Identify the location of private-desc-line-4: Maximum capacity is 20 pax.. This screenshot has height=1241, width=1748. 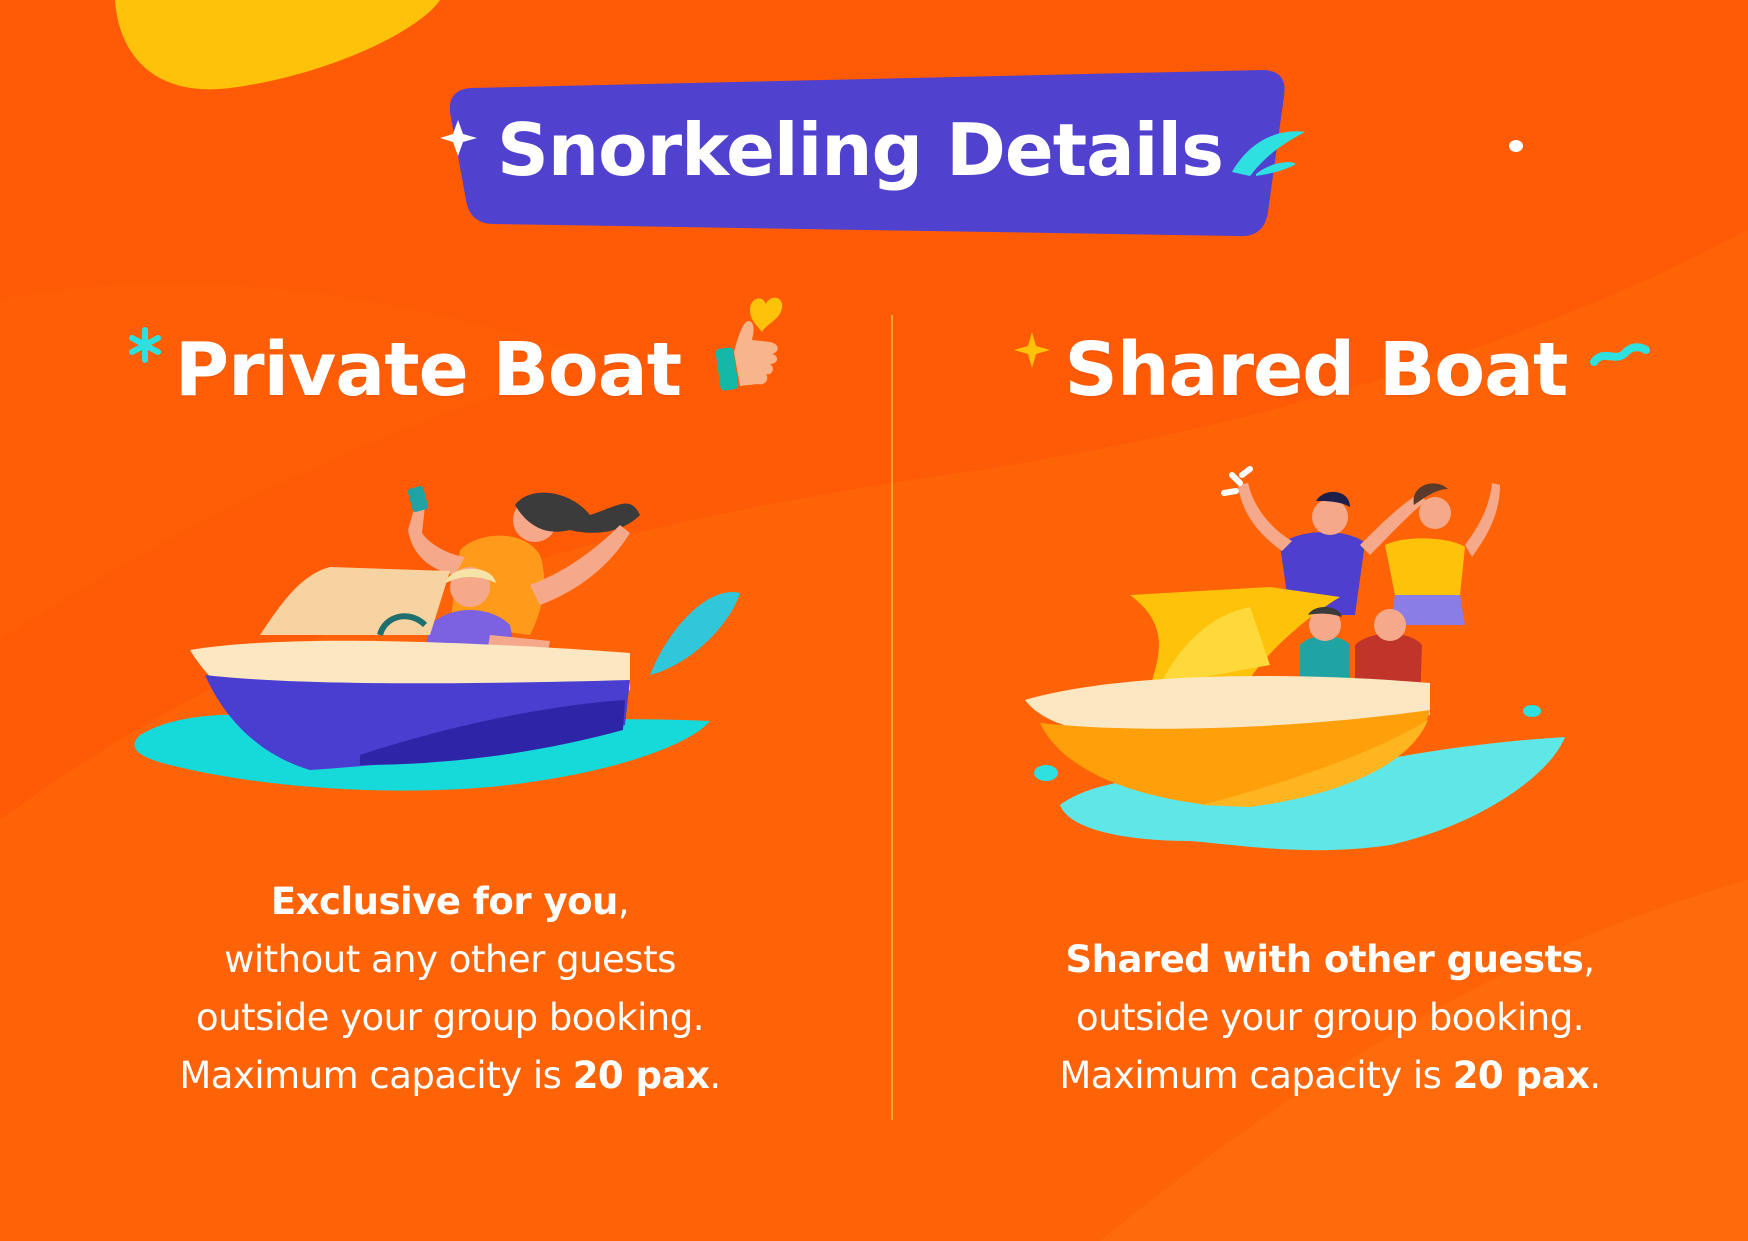
(450, 1075).